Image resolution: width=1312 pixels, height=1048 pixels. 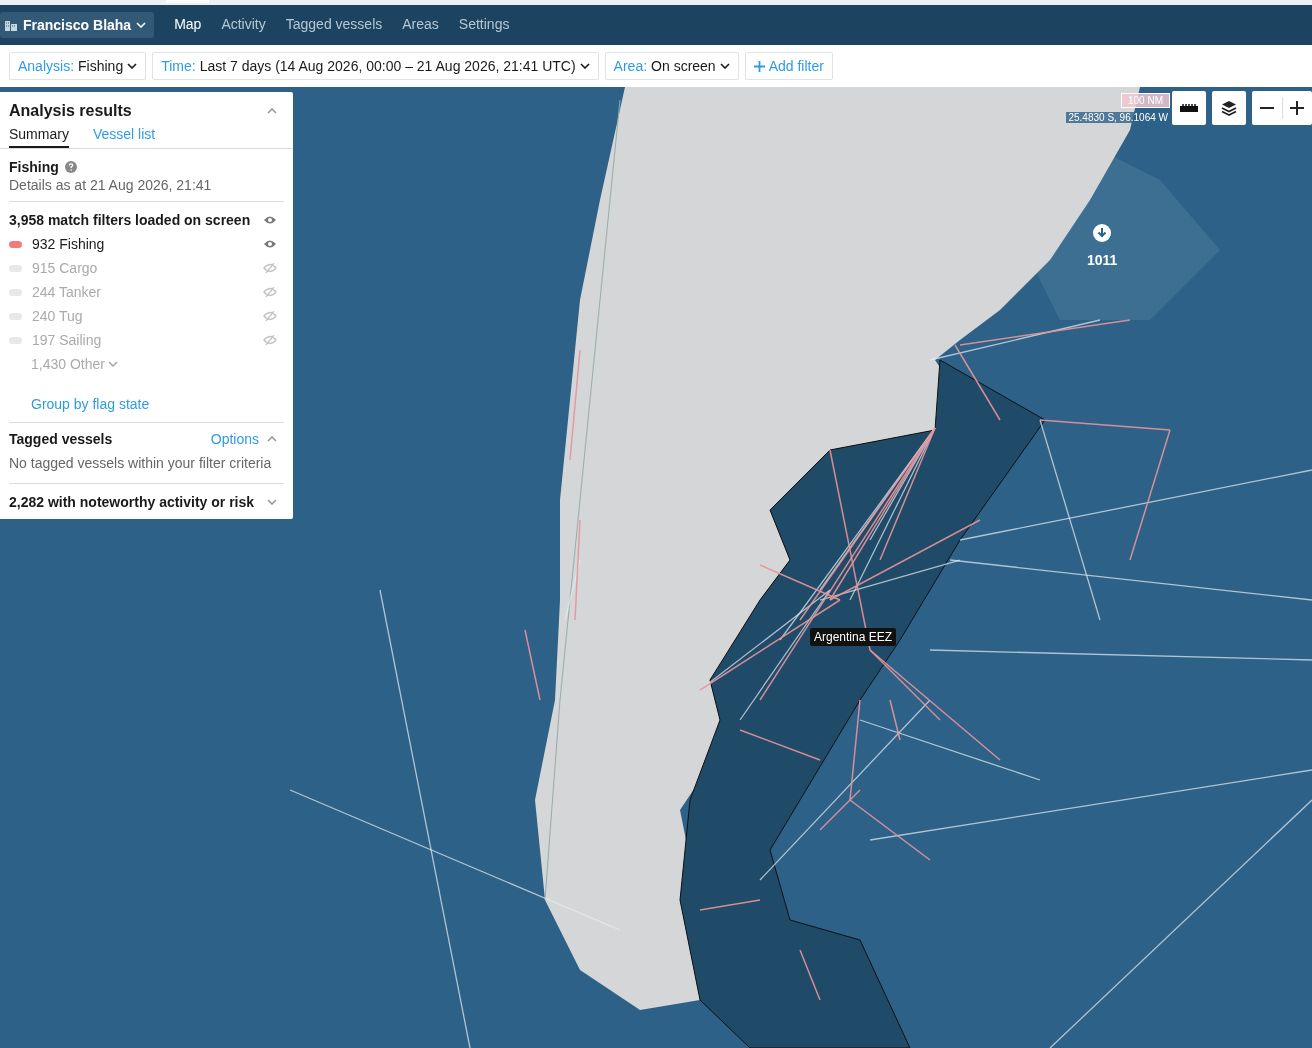 I want to click on category-label: 932 Fishing, so click(x=68, y=244).